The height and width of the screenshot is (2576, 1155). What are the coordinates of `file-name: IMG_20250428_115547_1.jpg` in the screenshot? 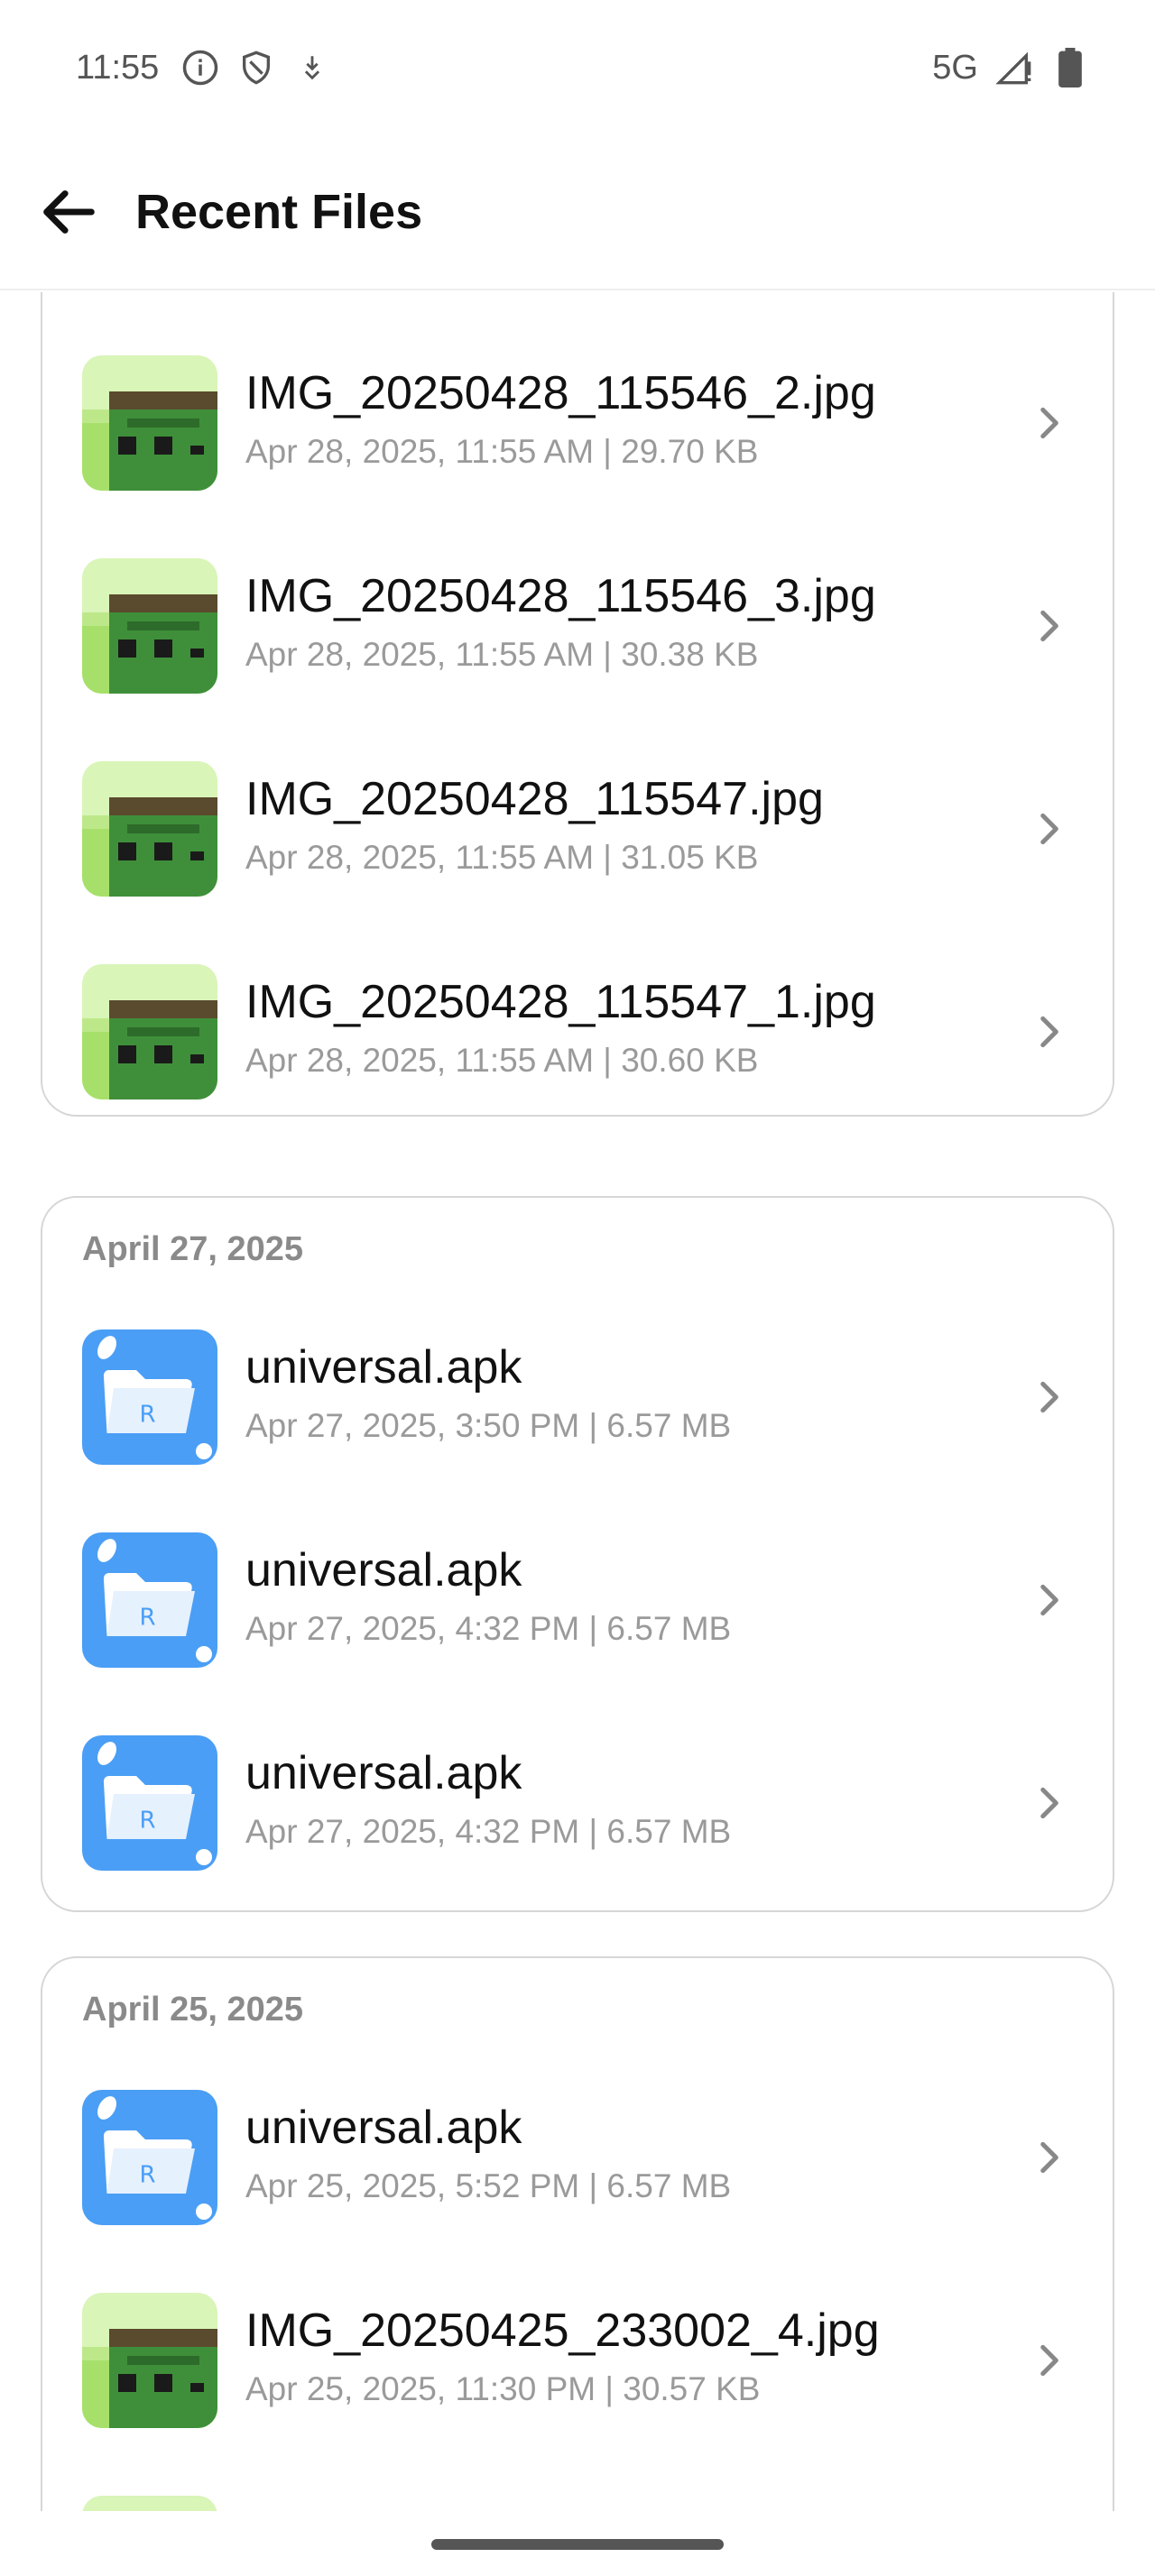 It's located at (560, 1002).